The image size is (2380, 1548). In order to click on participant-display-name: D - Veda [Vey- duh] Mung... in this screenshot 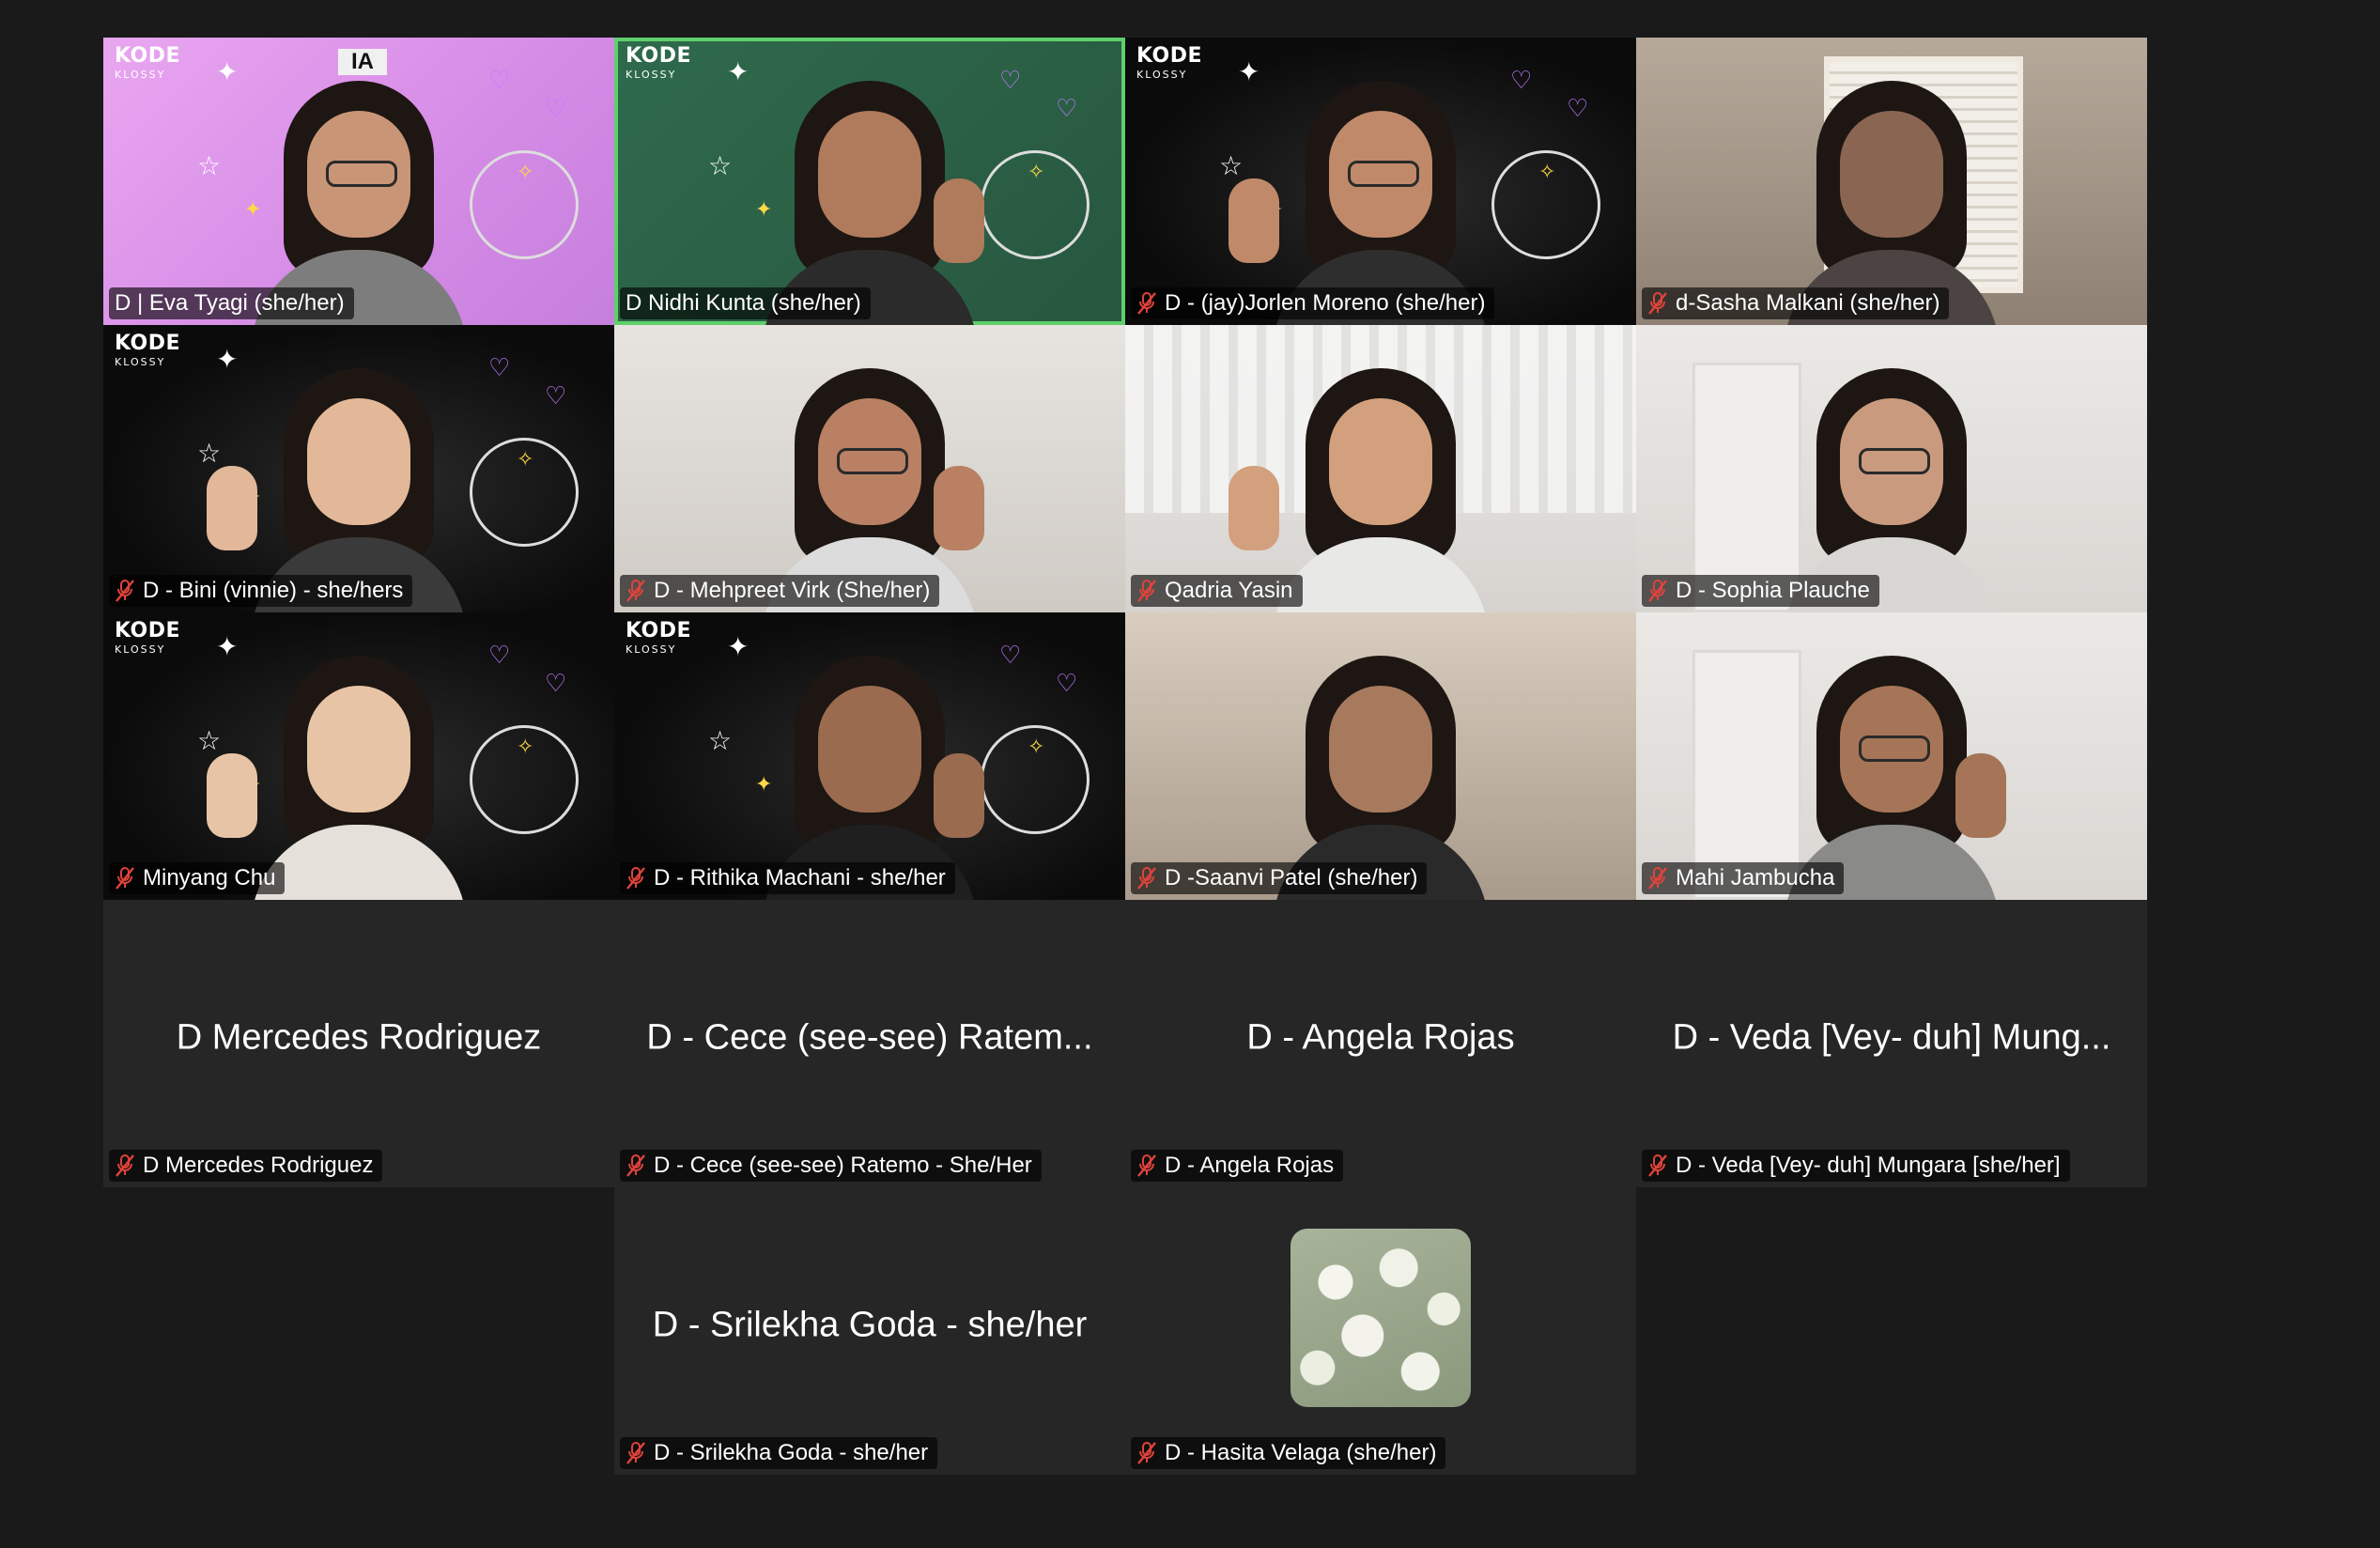, I will do `click(1891, 1037)`.